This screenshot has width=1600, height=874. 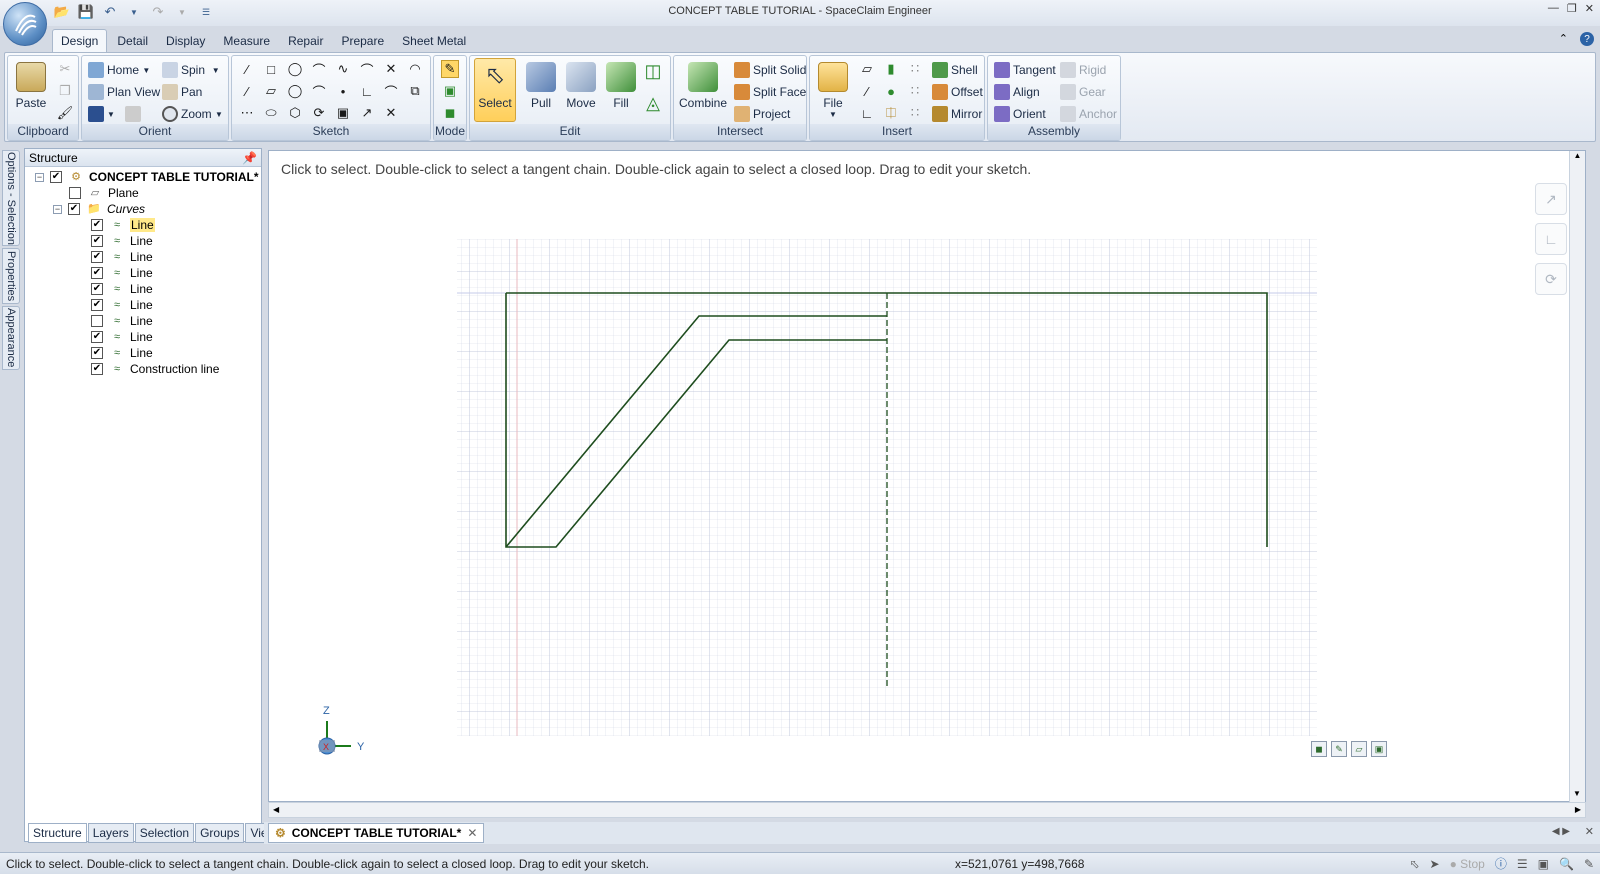 I want to click on select-button: ⬁ Select, so click(x=495, y=90).